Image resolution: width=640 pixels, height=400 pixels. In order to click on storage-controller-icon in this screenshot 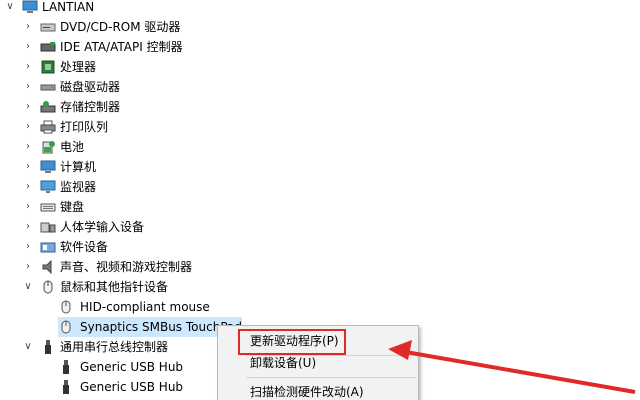, I will do `click(48, 107)`.